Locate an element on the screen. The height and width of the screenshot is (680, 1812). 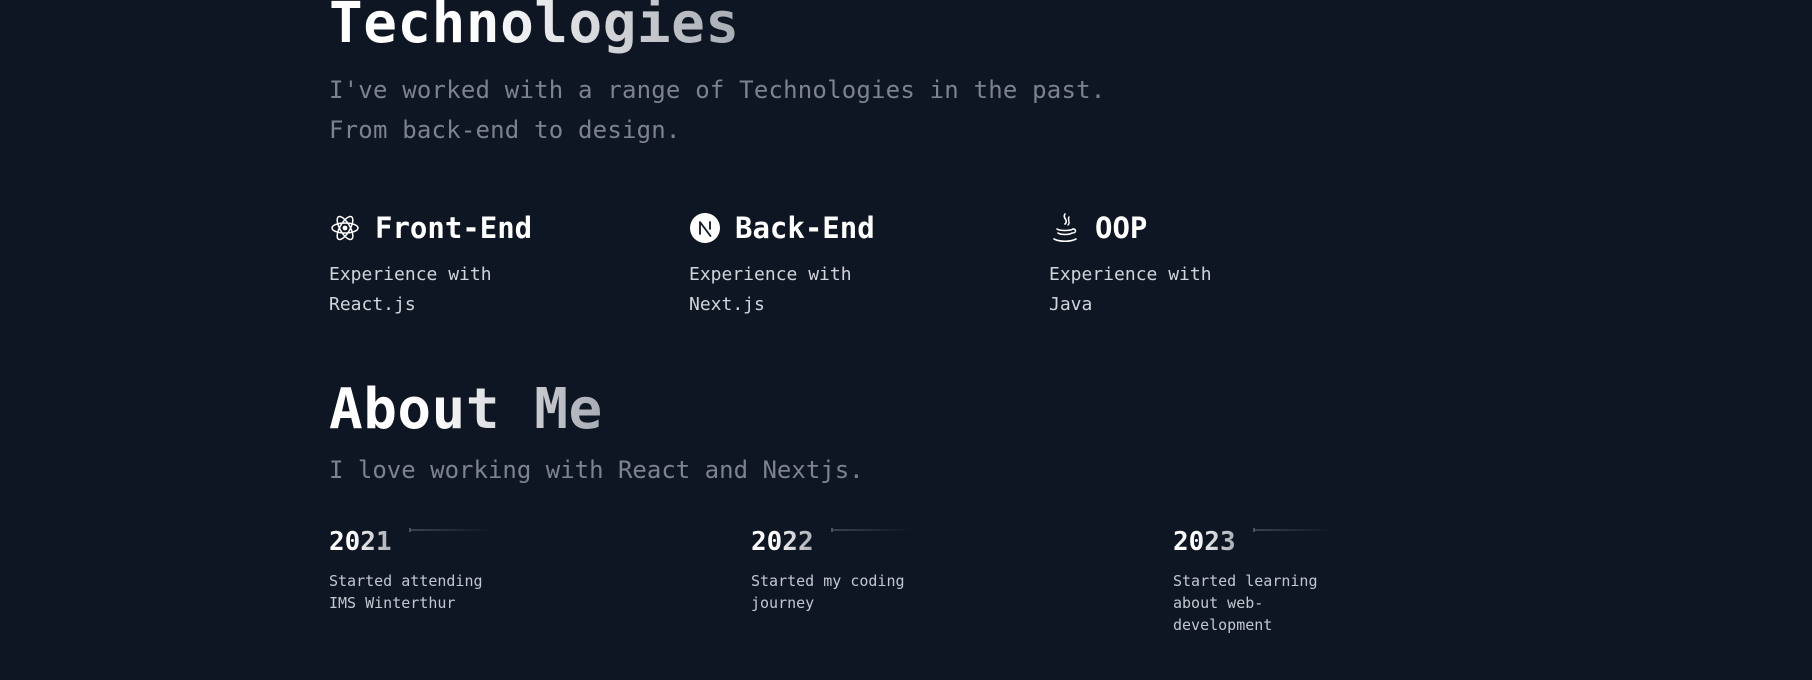
skill-header: Front-End is located at coordinates (489, 228).